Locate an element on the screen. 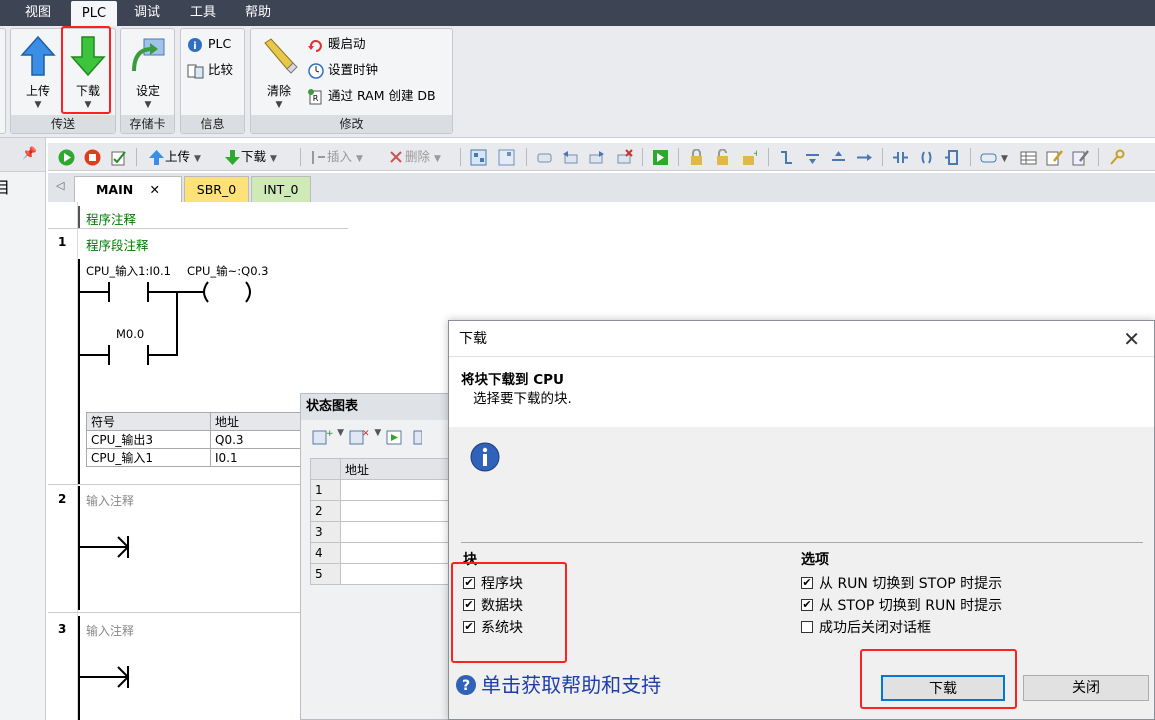  ribbon-group-memory-card: 设定 ▼ 存储卡 is located at coordinates (147, 81).